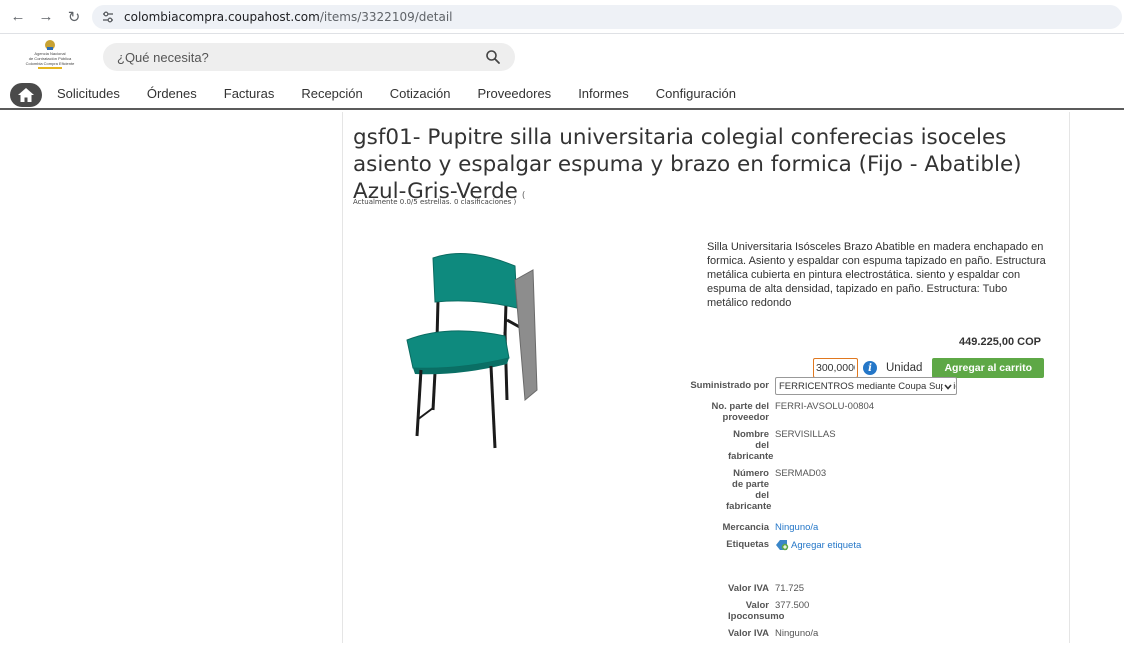 The width and height of the screenshot is (1124, 645). Describe the element at coordinates (523, 196) in the screenshot. I see `title-suffix: (` at that location.